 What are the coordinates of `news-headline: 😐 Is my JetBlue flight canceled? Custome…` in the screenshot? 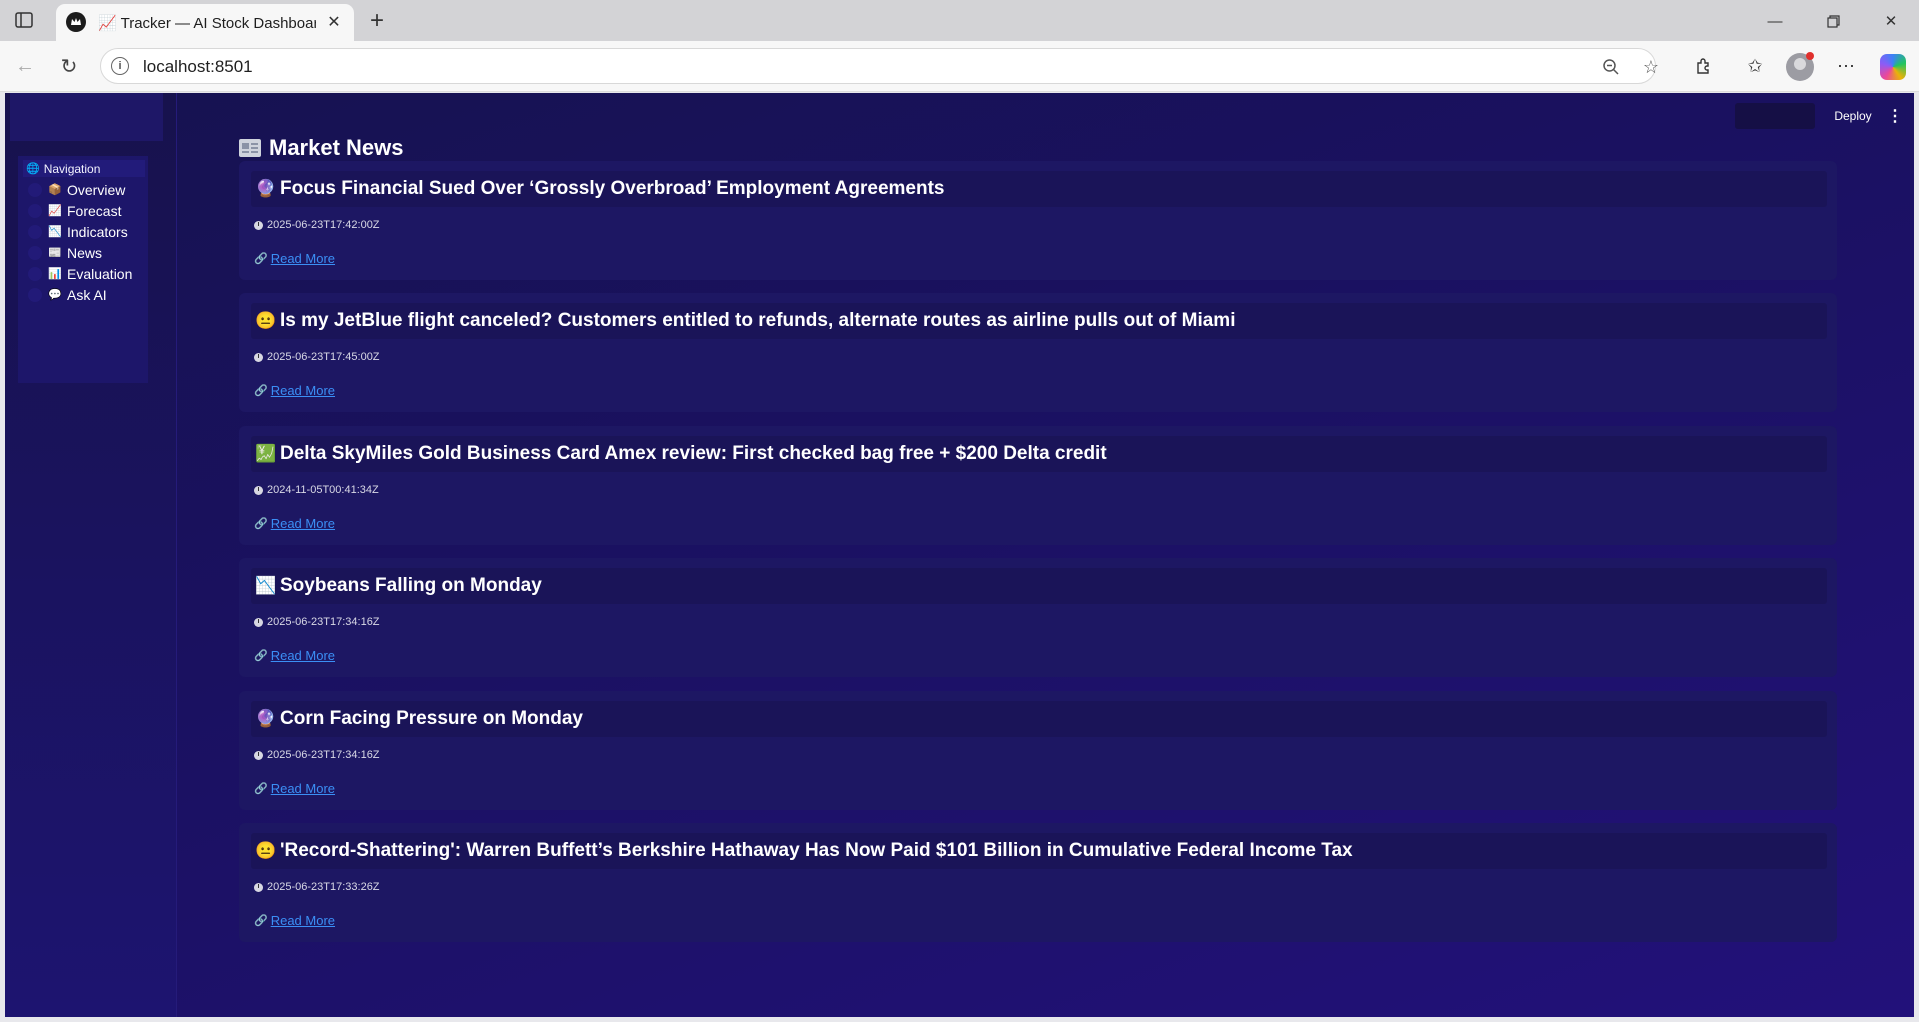 It's located at (1039, 321).